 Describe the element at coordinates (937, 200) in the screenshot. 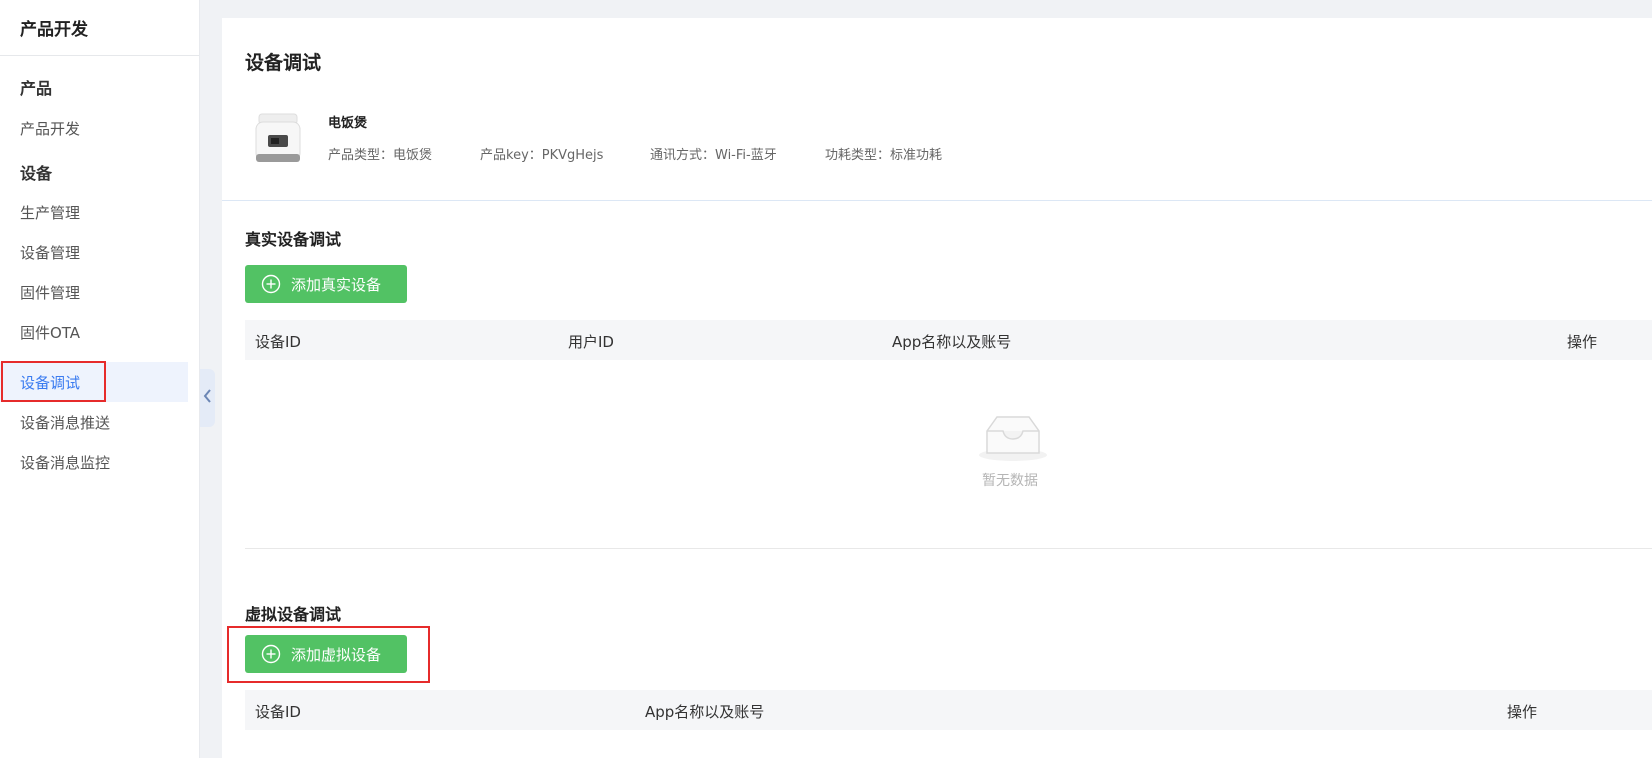

I see `header-divider` at that location.